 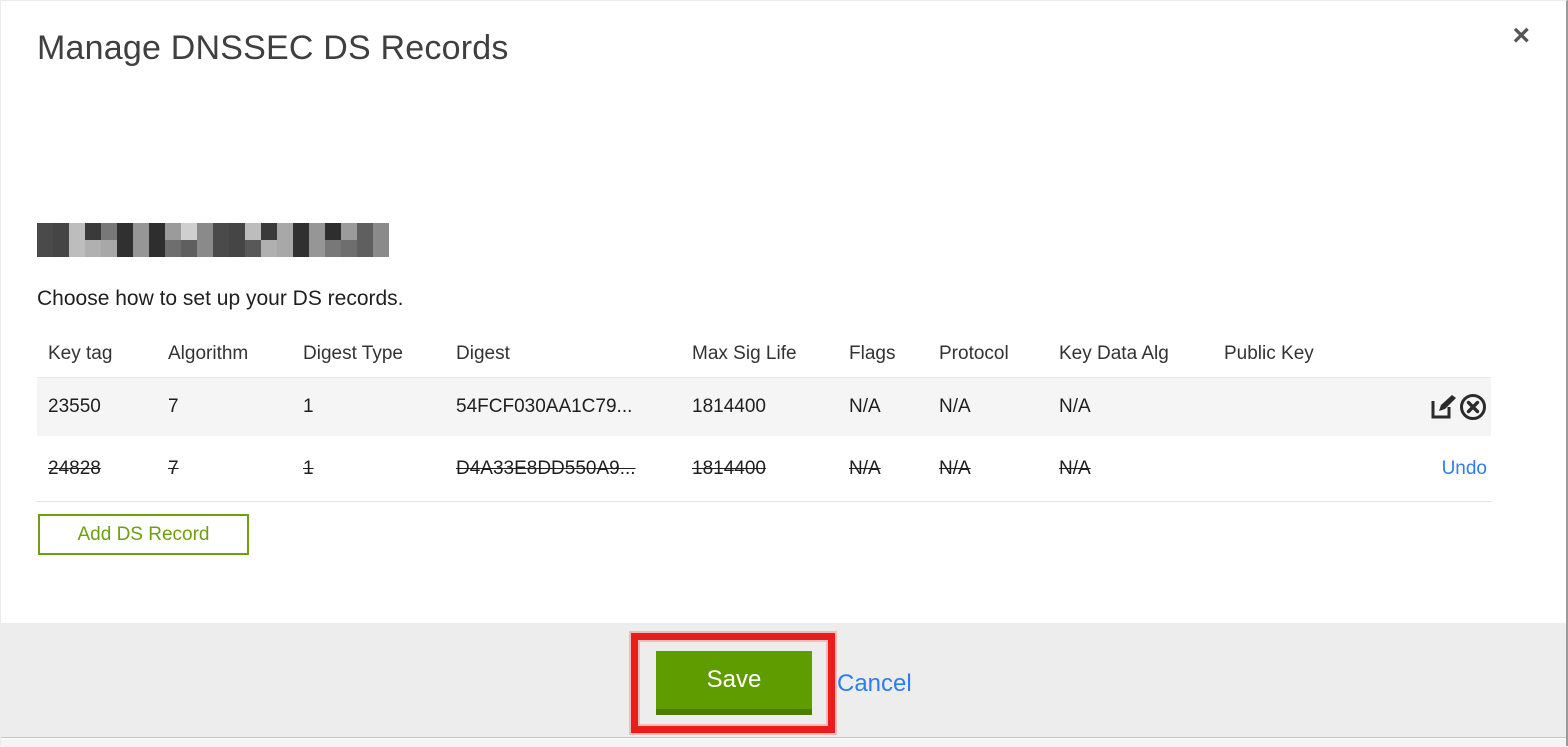 I want to click on column-header-digest: Digest, so click(x=483, y=353).